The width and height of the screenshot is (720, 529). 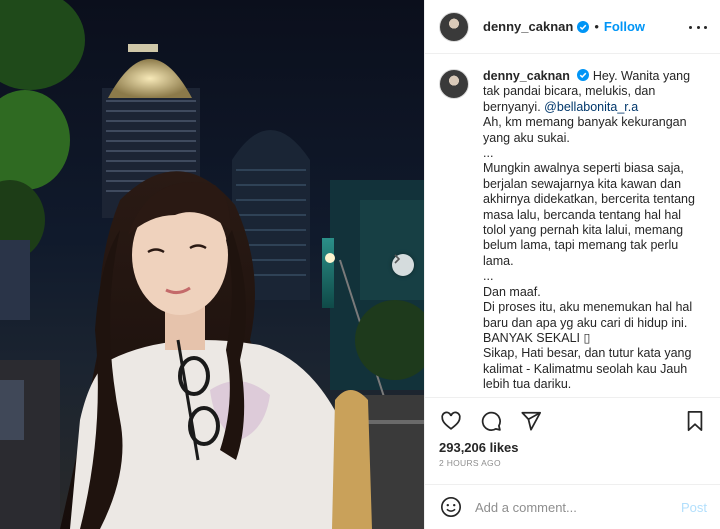 What do you see at coordinates (526, 76) in the screenshot?
I see `caption-username: denny_caknan` at bounding box center [526, 76].